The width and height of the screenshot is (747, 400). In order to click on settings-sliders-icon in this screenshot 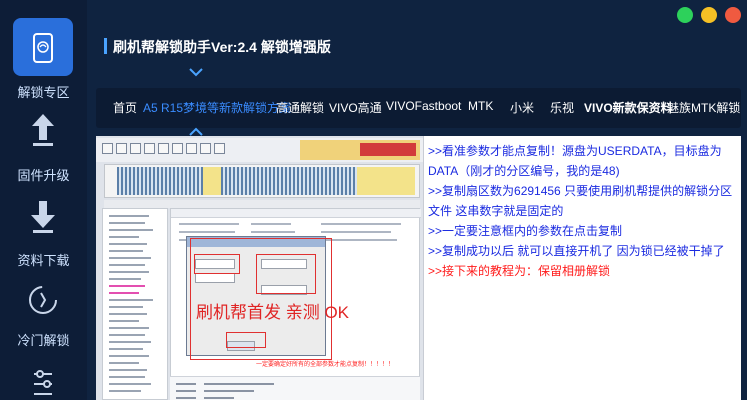, I will do `click(43, 382)`.